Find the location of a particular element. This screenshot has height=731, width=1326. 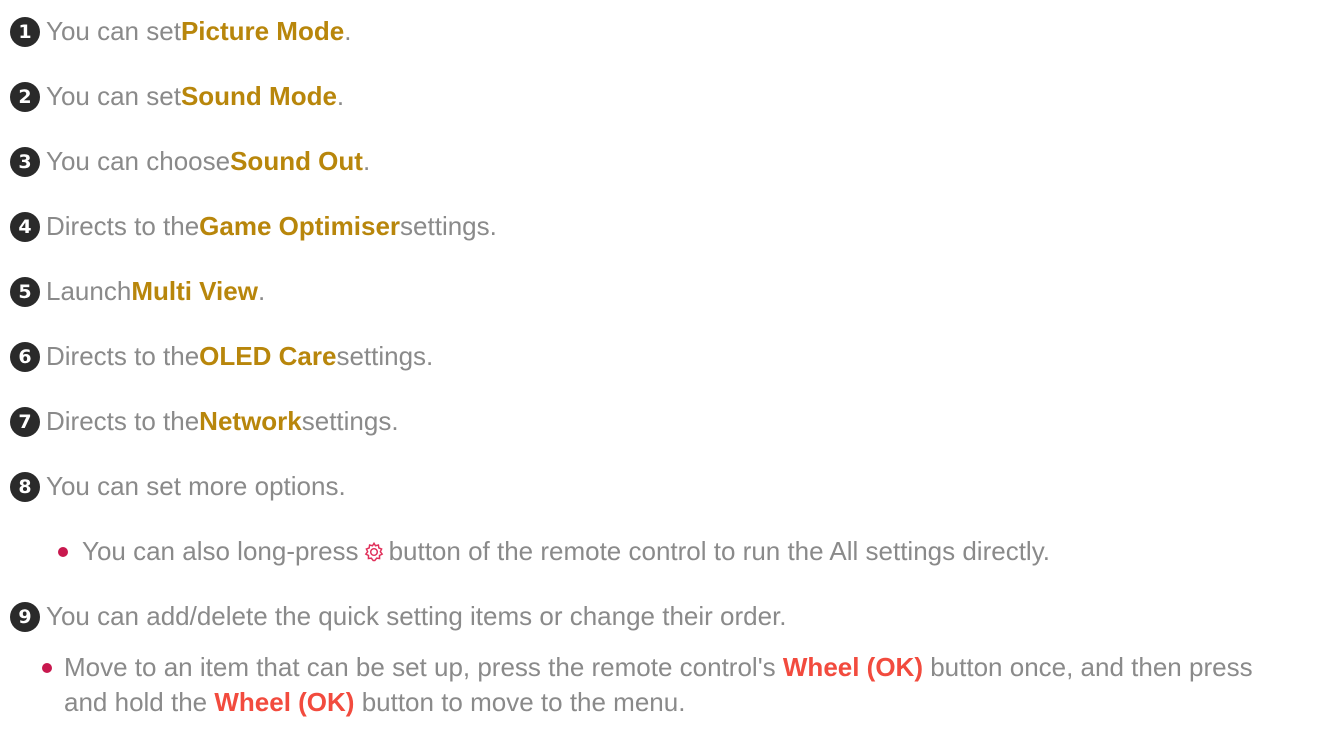

note-text-3: button to move to the menu. is located at coordinates (520, 702).